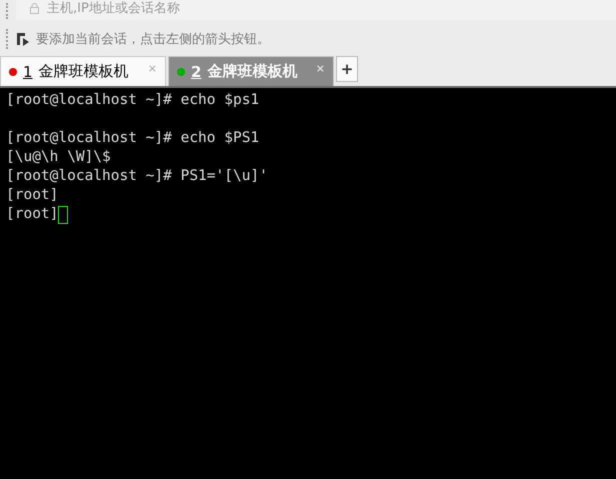 Image resolution: width=616 pixels, height=479 pixels. Describe the element at coordinates (196, 71) in the screenshot. I see `tab-number: 2` at that location.